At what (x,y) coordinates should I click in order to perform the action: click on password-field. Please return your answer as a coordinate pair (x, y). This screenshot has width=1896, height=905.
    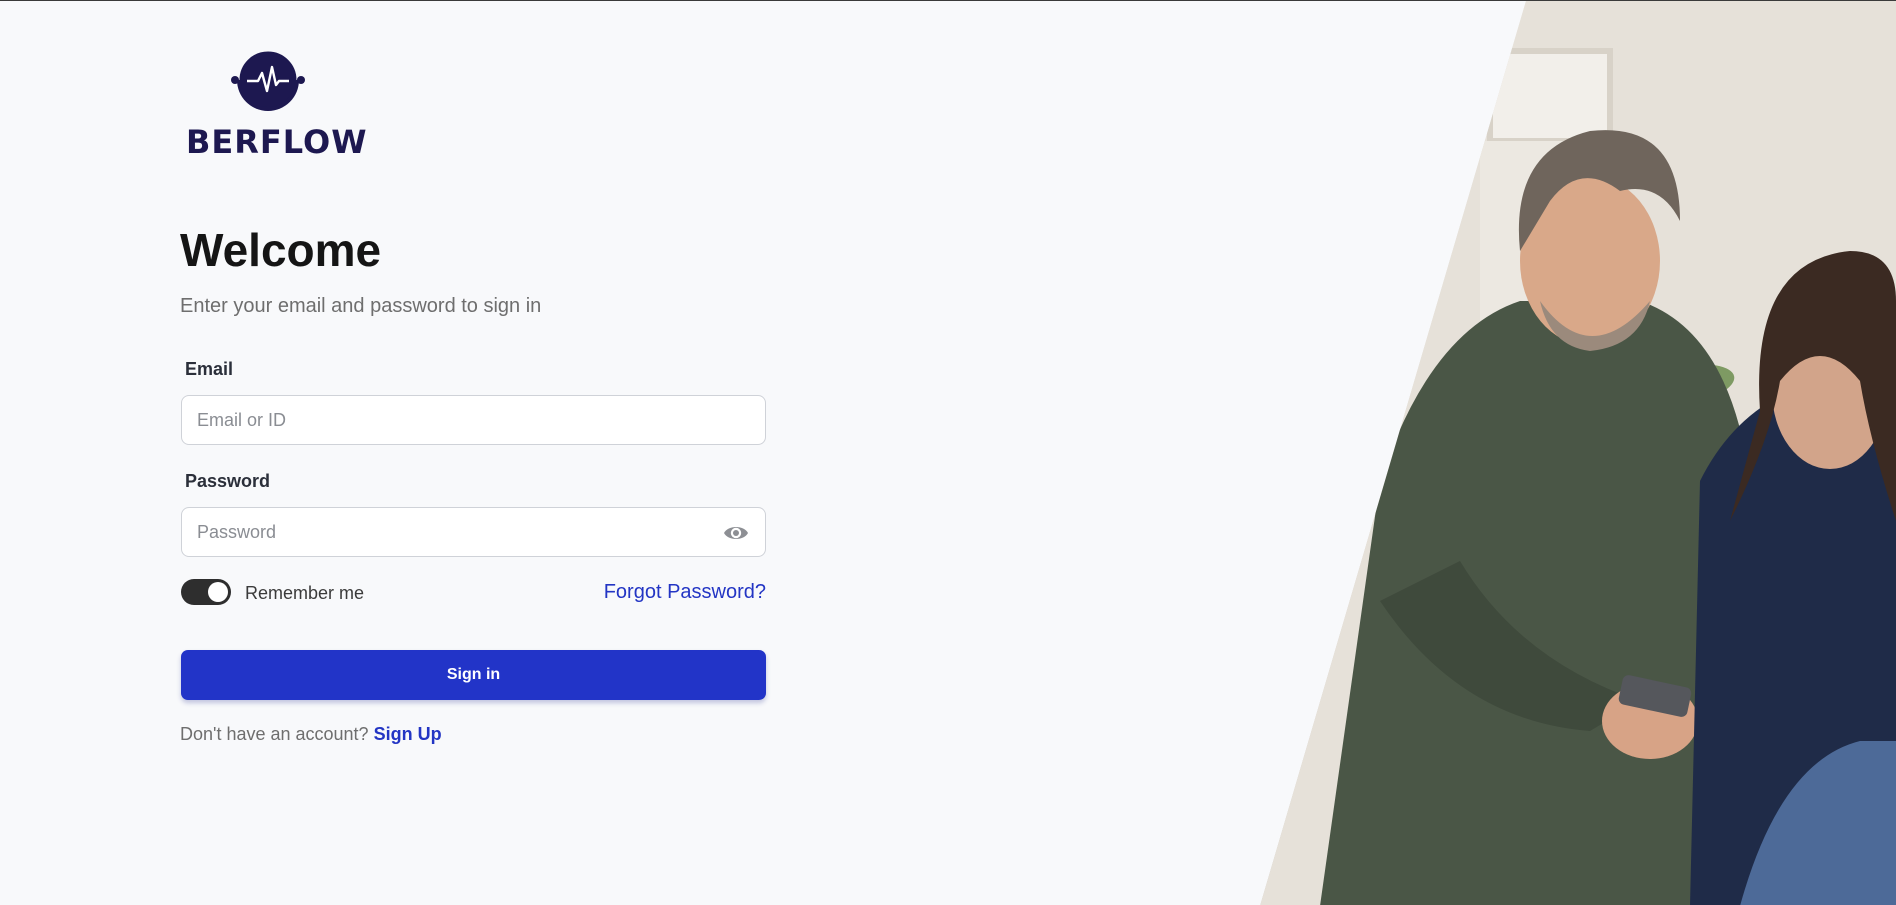
    Looking at the image, I should click on (473, 532).